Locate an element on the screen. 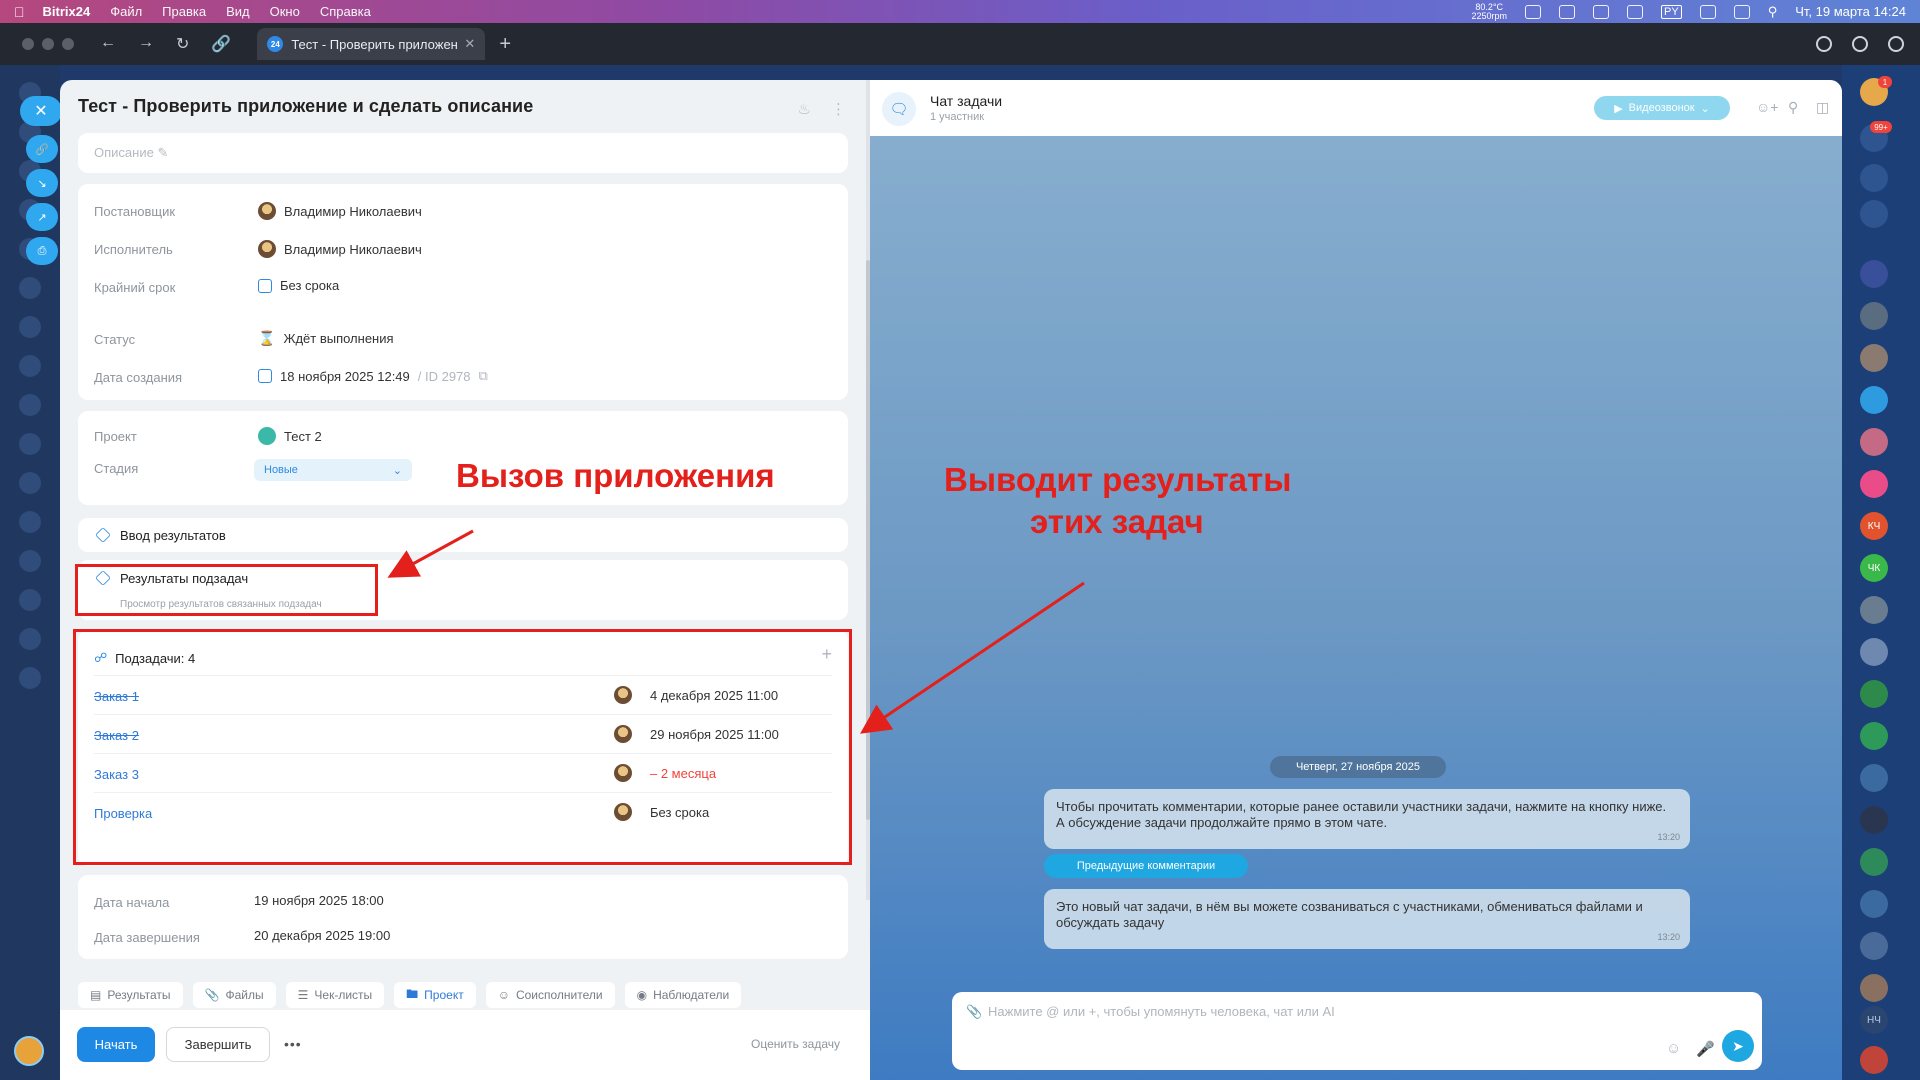  menu-edit: Правка is located at coordinates (184, 11).